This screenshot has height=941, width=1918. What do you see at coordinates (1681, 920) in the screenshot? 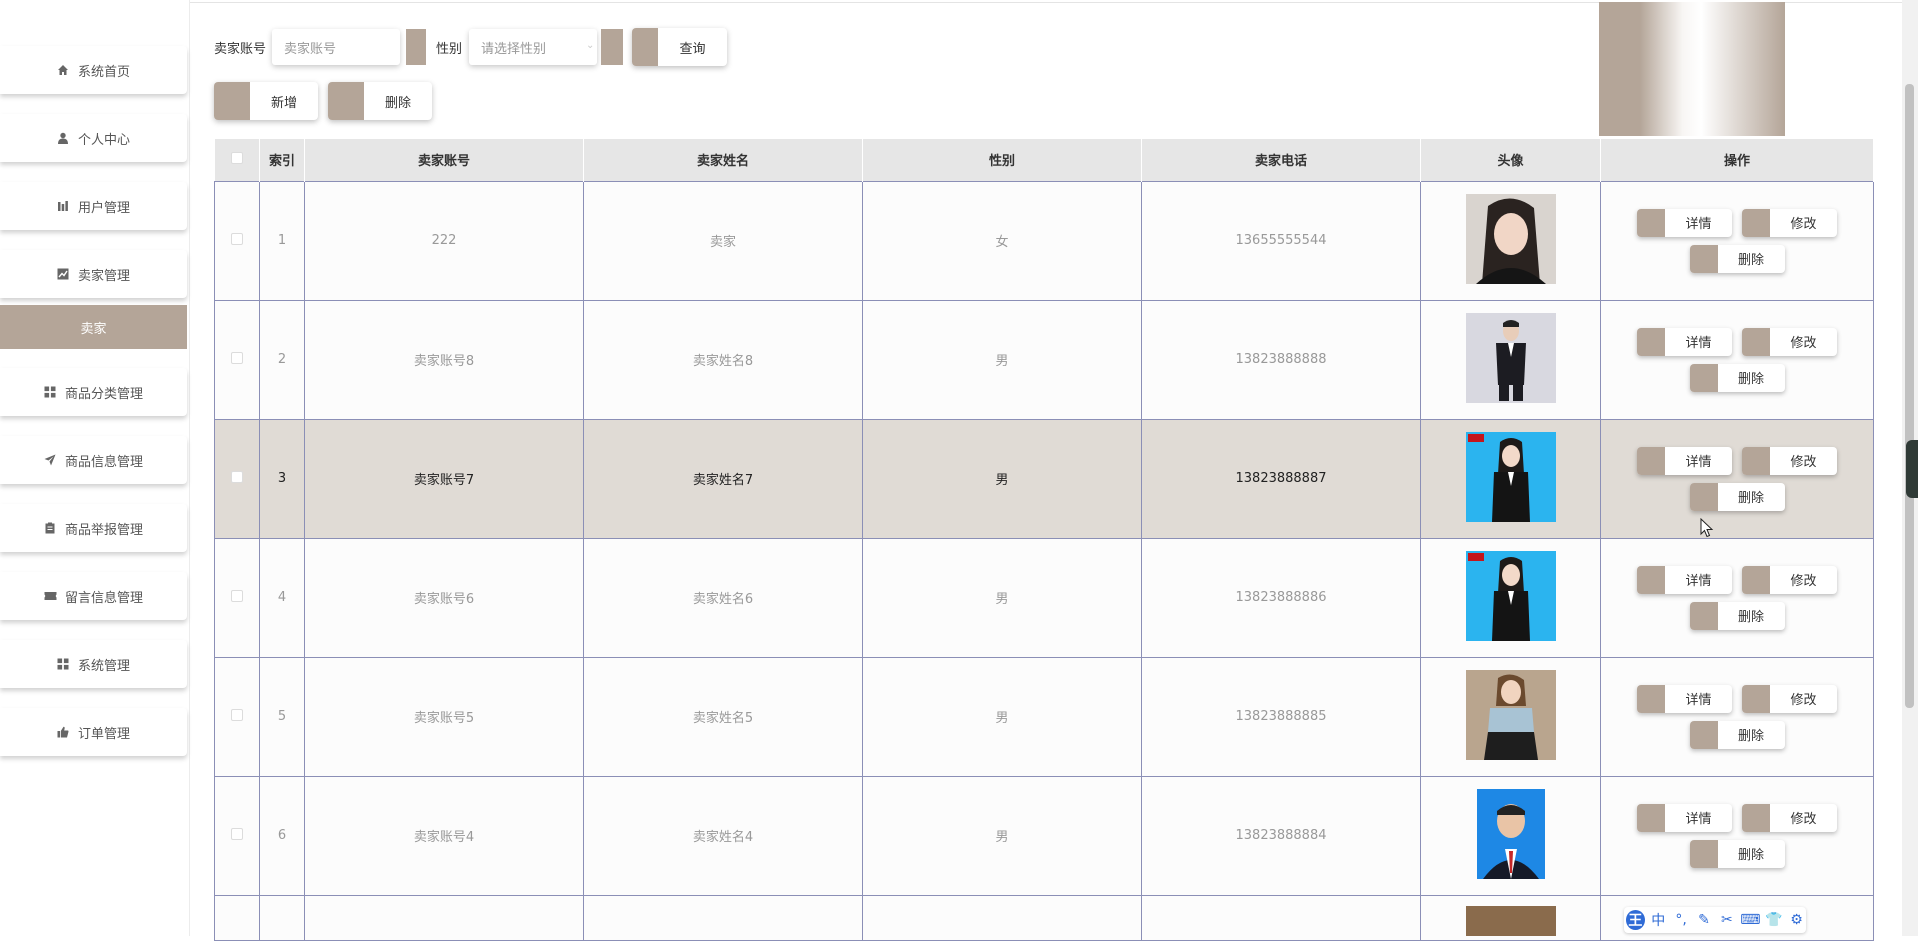
I see `ime-punctuation-icon: °,` at bounding box center [1681, 920].